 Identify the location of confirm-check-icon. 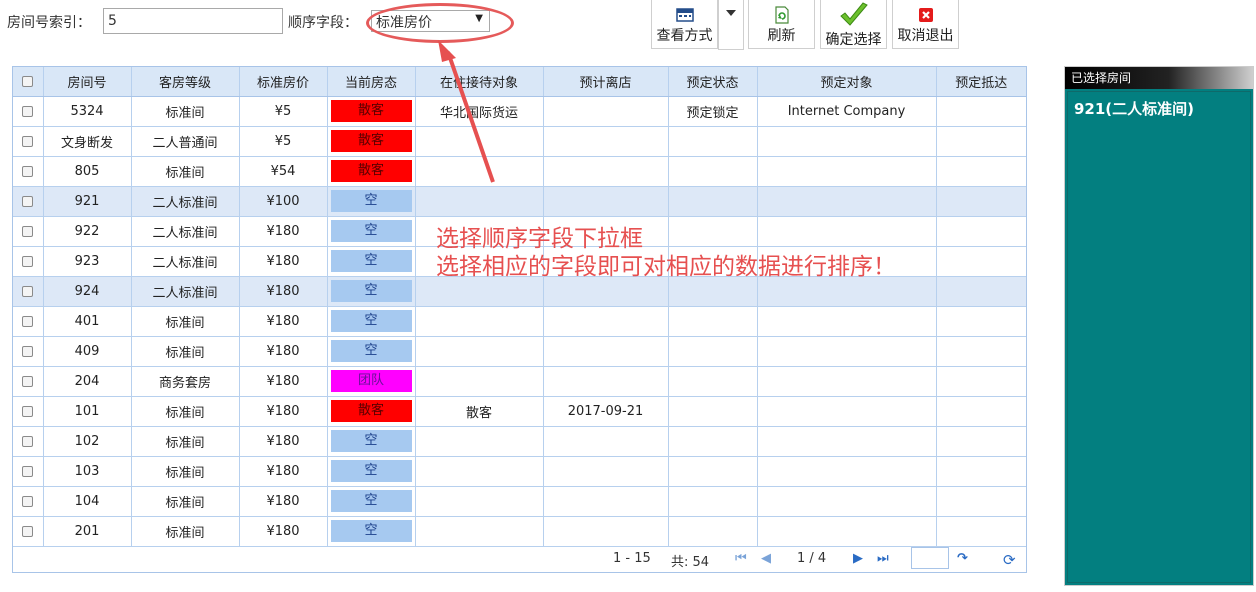
(853, 14).